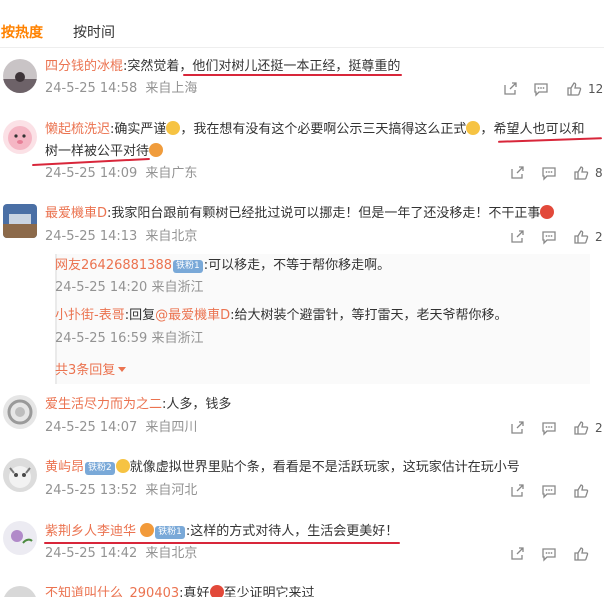  What do you see at coordinates (171, 427) in the screenshot?
I see `comment-location: 来自四川` at bounding box center [171, 427].